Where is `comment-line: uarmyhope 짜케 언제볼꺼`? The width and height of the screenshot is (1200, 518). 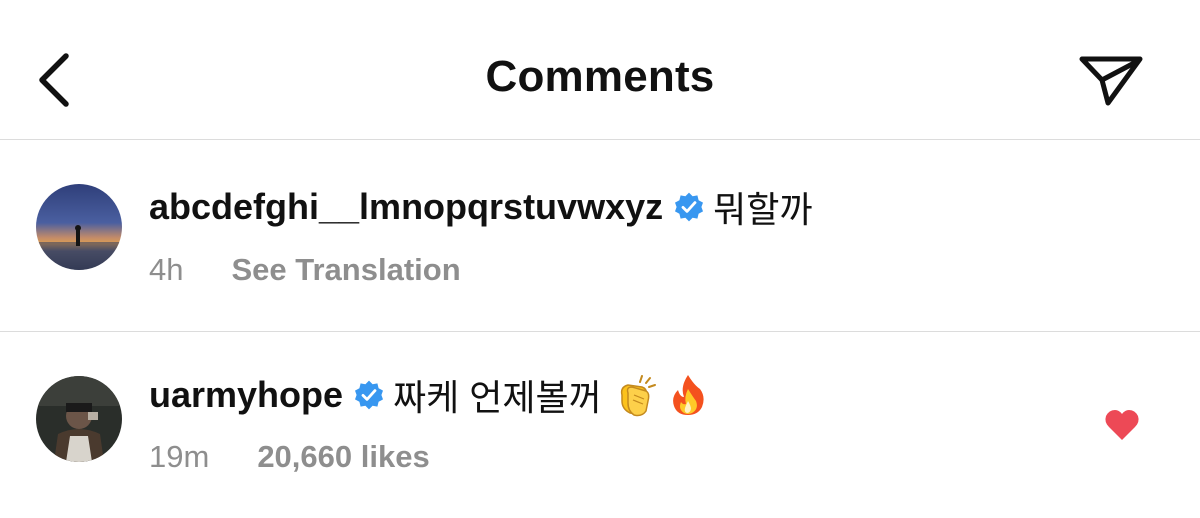
comment-line: uarmyhope 짜케 언제볼꺼 is located at coordinates (428, 395).